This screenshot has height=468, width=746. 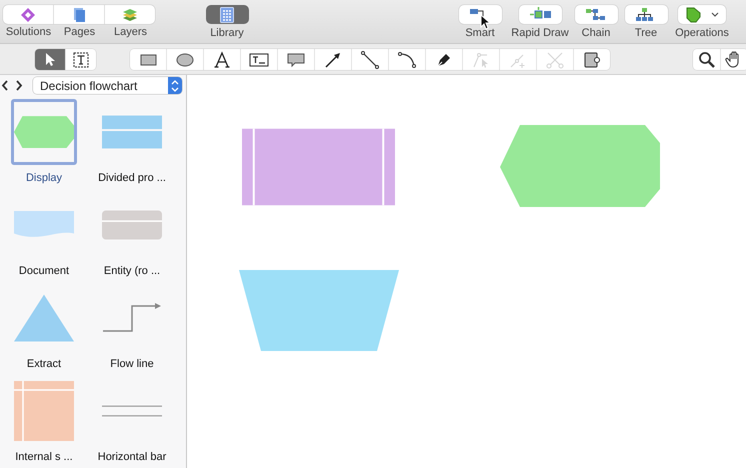 I want to click on shape-label: Flow line, so click(x=132, y=364).